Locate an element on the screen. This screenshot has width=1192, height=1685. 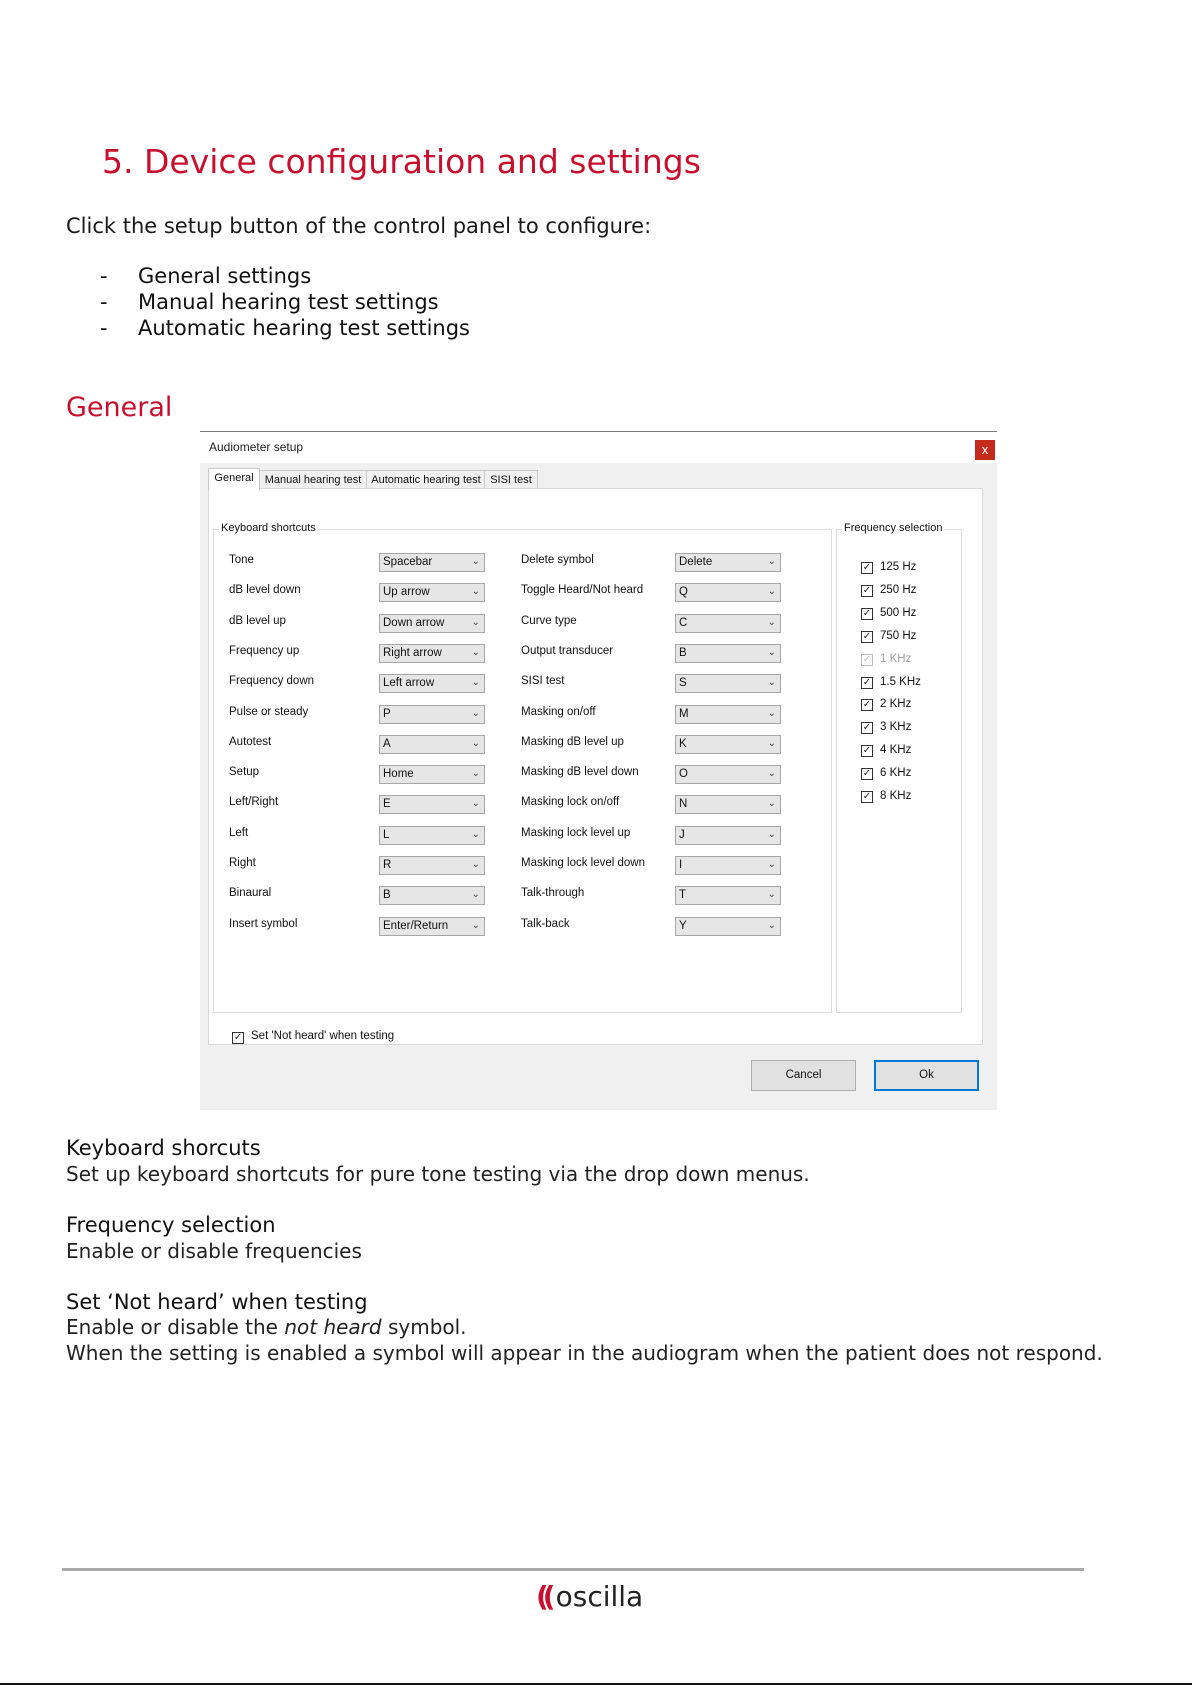
shortcut-right-value: K is located at coordinates (683, 743).